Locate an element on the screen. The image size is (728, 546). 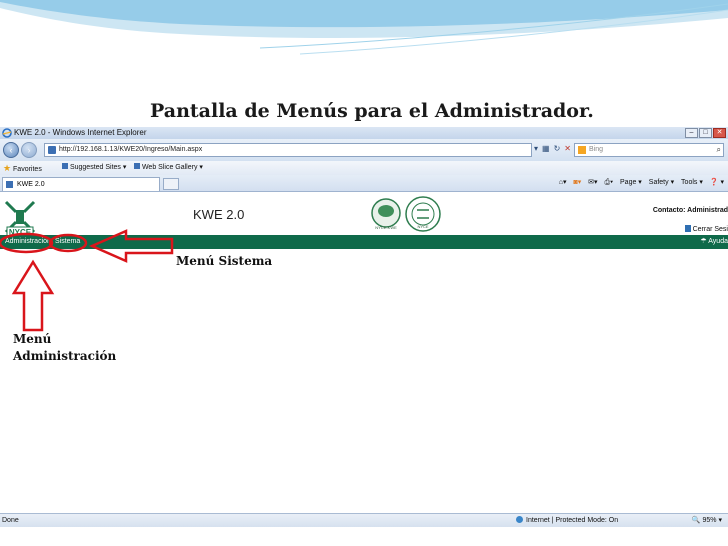
close-button: ✕ is located at coordinates (719, 133).